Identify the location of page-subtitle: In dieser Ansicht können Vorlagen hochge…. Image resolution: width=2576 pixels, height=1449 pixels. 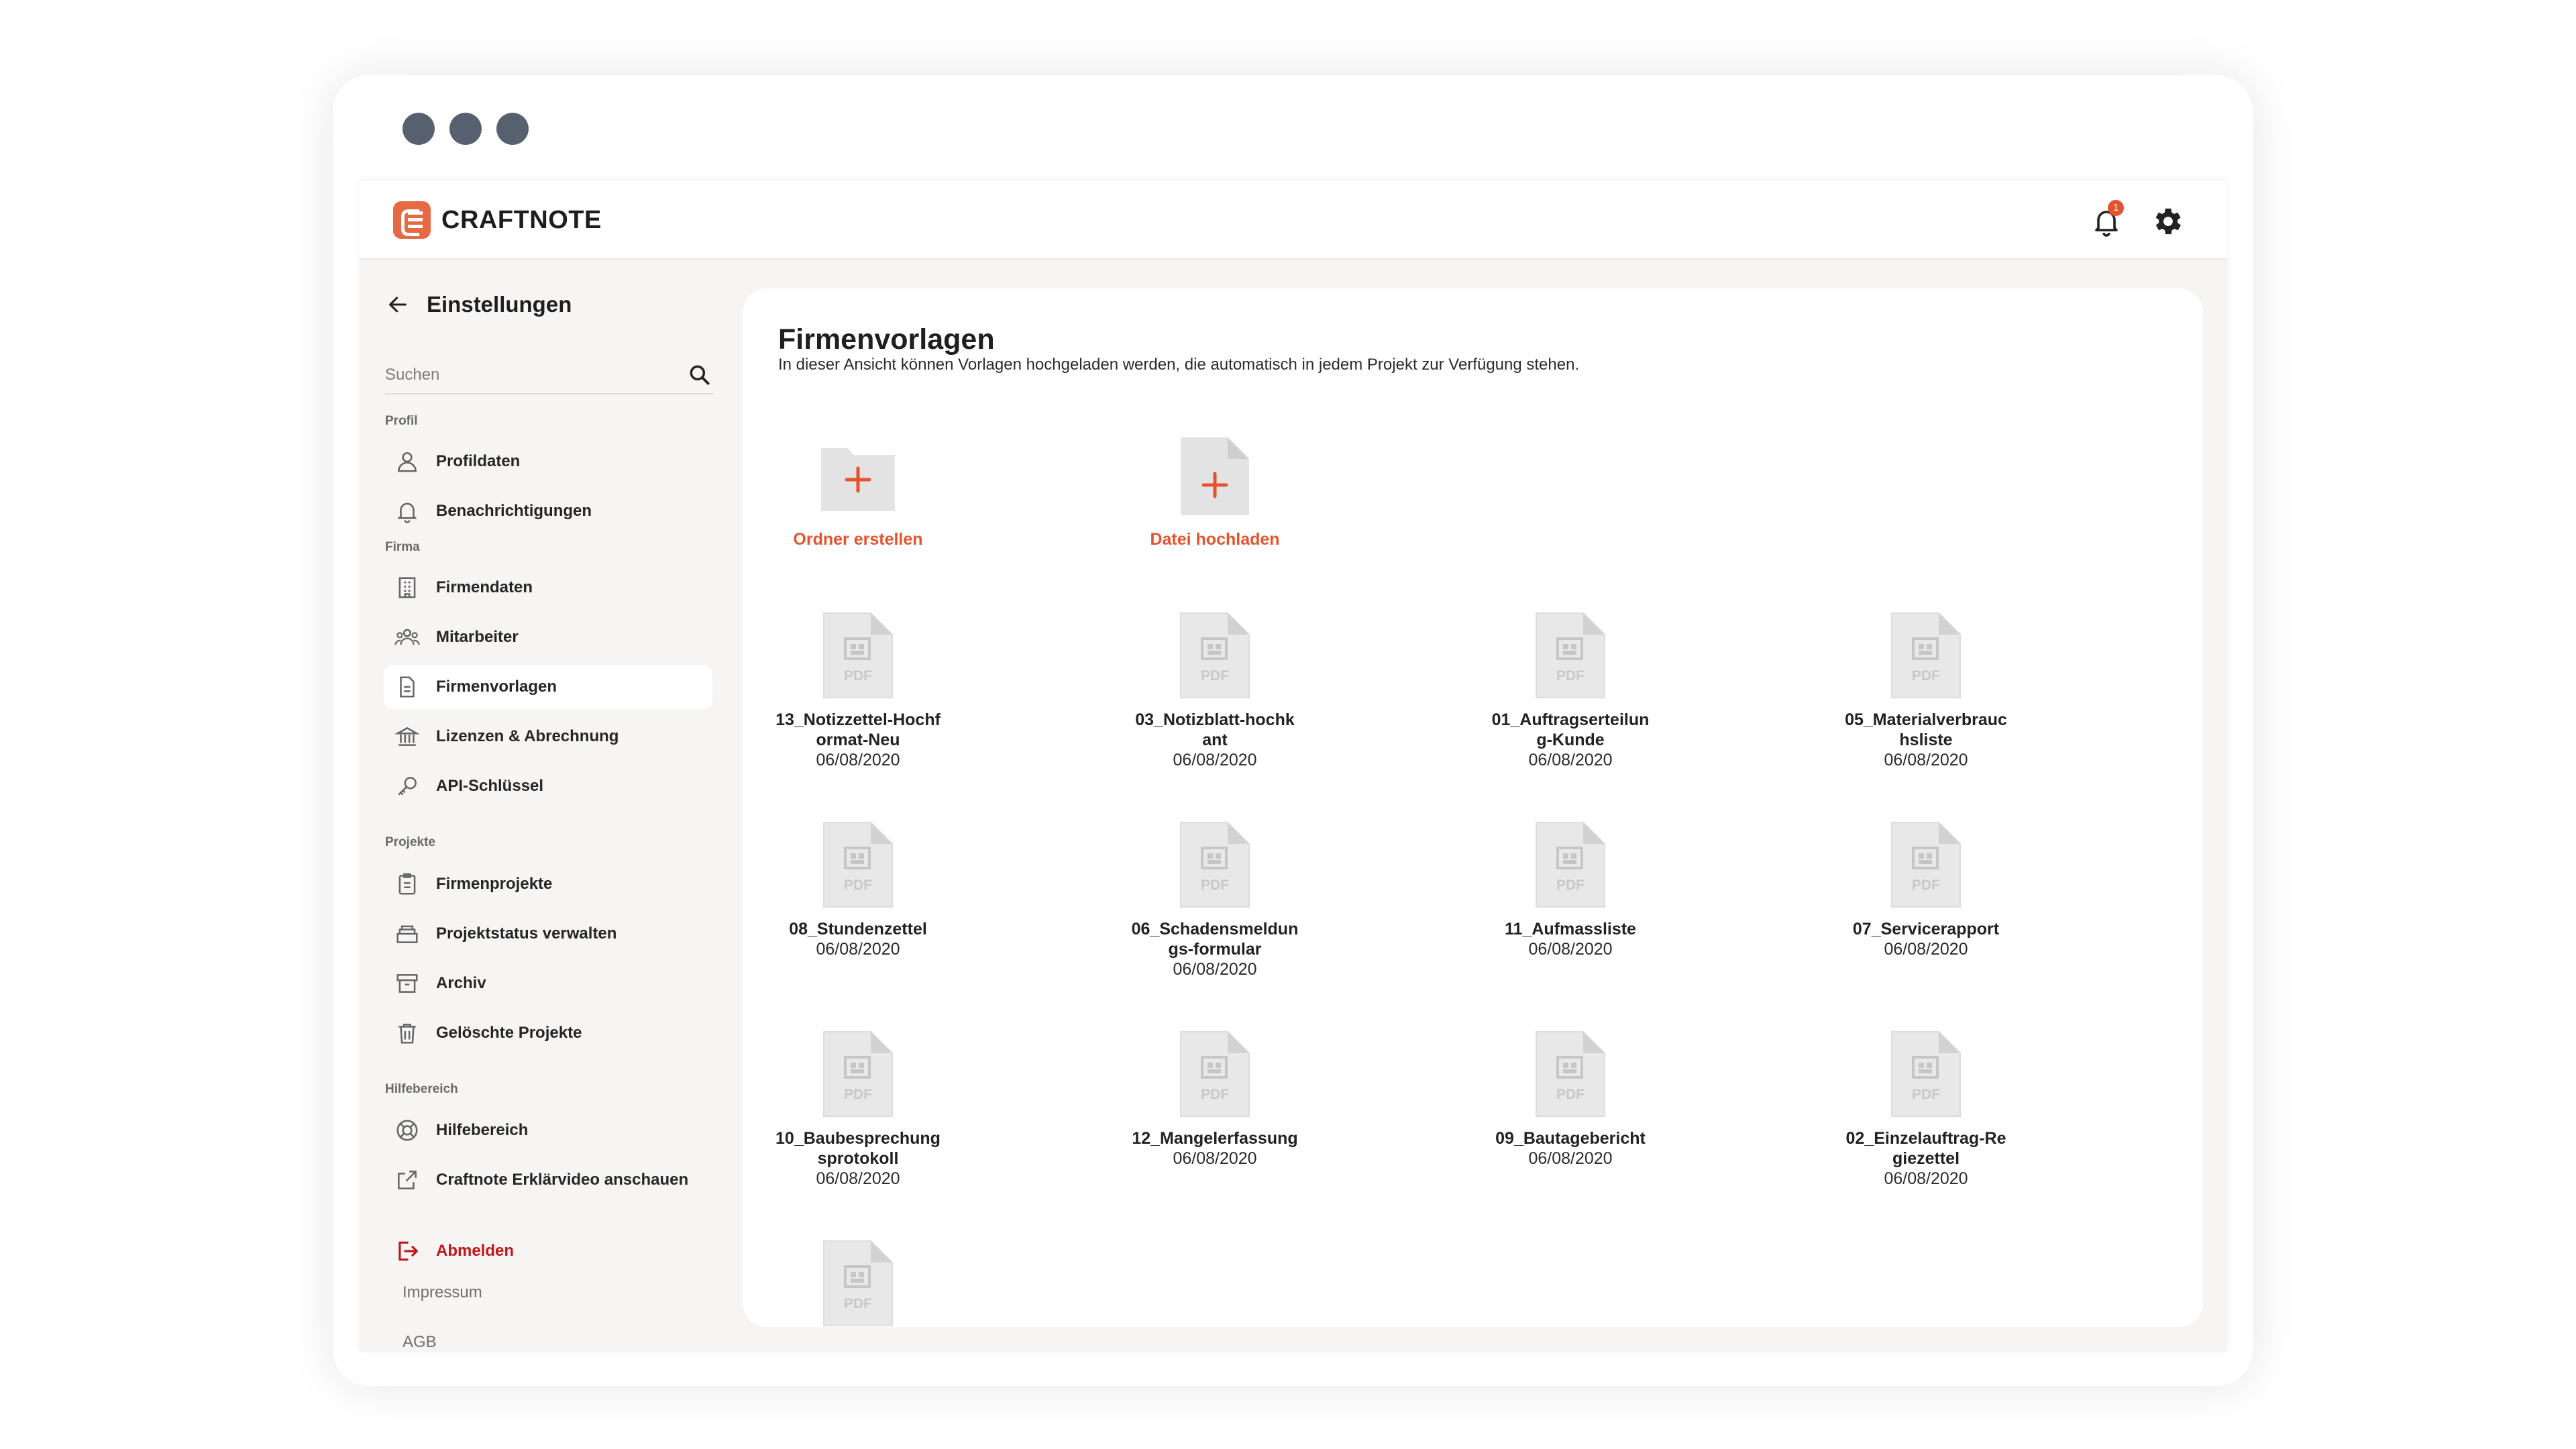
(1179, 365).